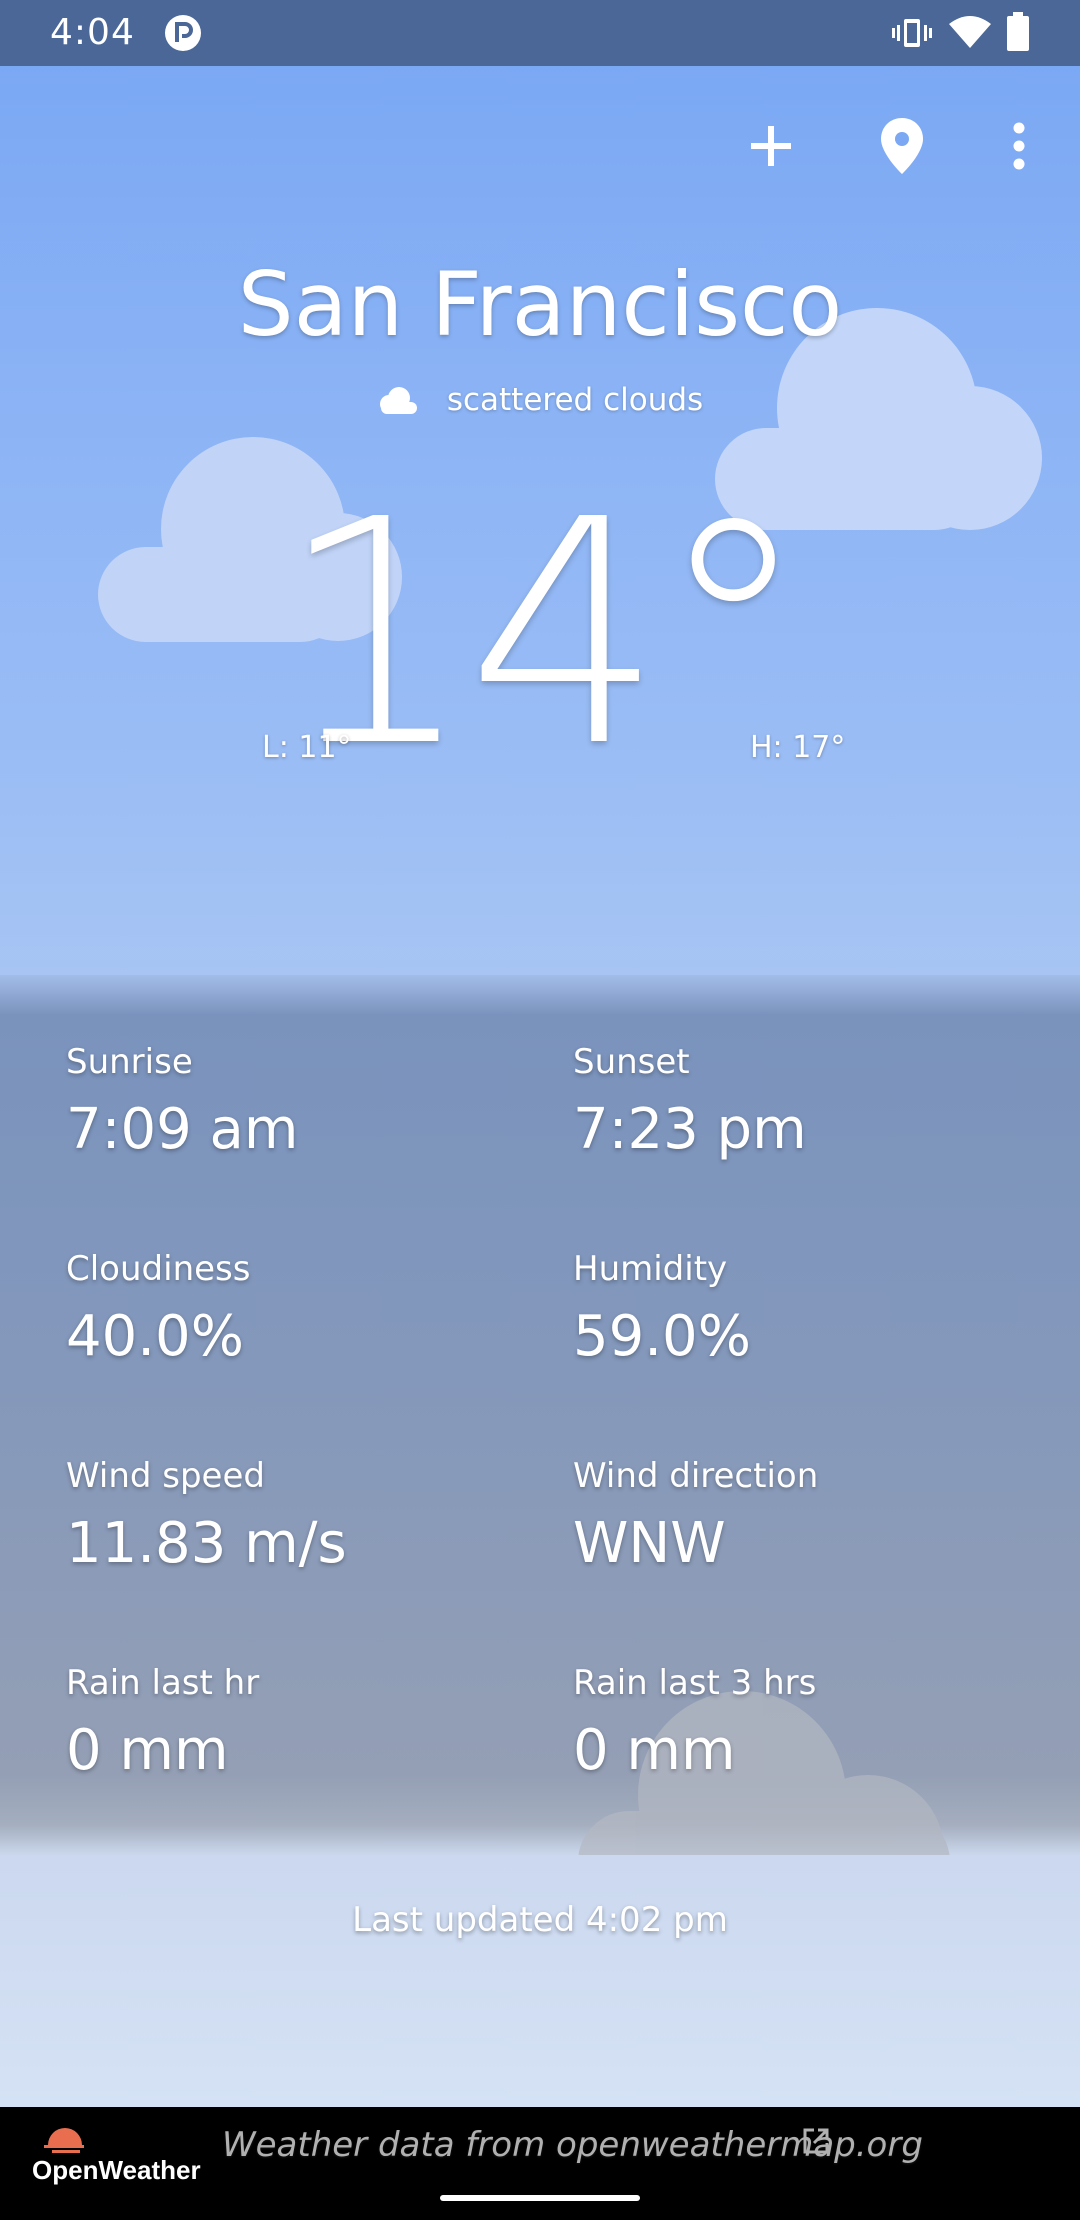 The height and width of the screenshot is (2220, 1080). What do you see at coordinates (690, 1129) in the screenshot?
I see `detail-value: 7:23 pm` at bounding box center [690, 1129].